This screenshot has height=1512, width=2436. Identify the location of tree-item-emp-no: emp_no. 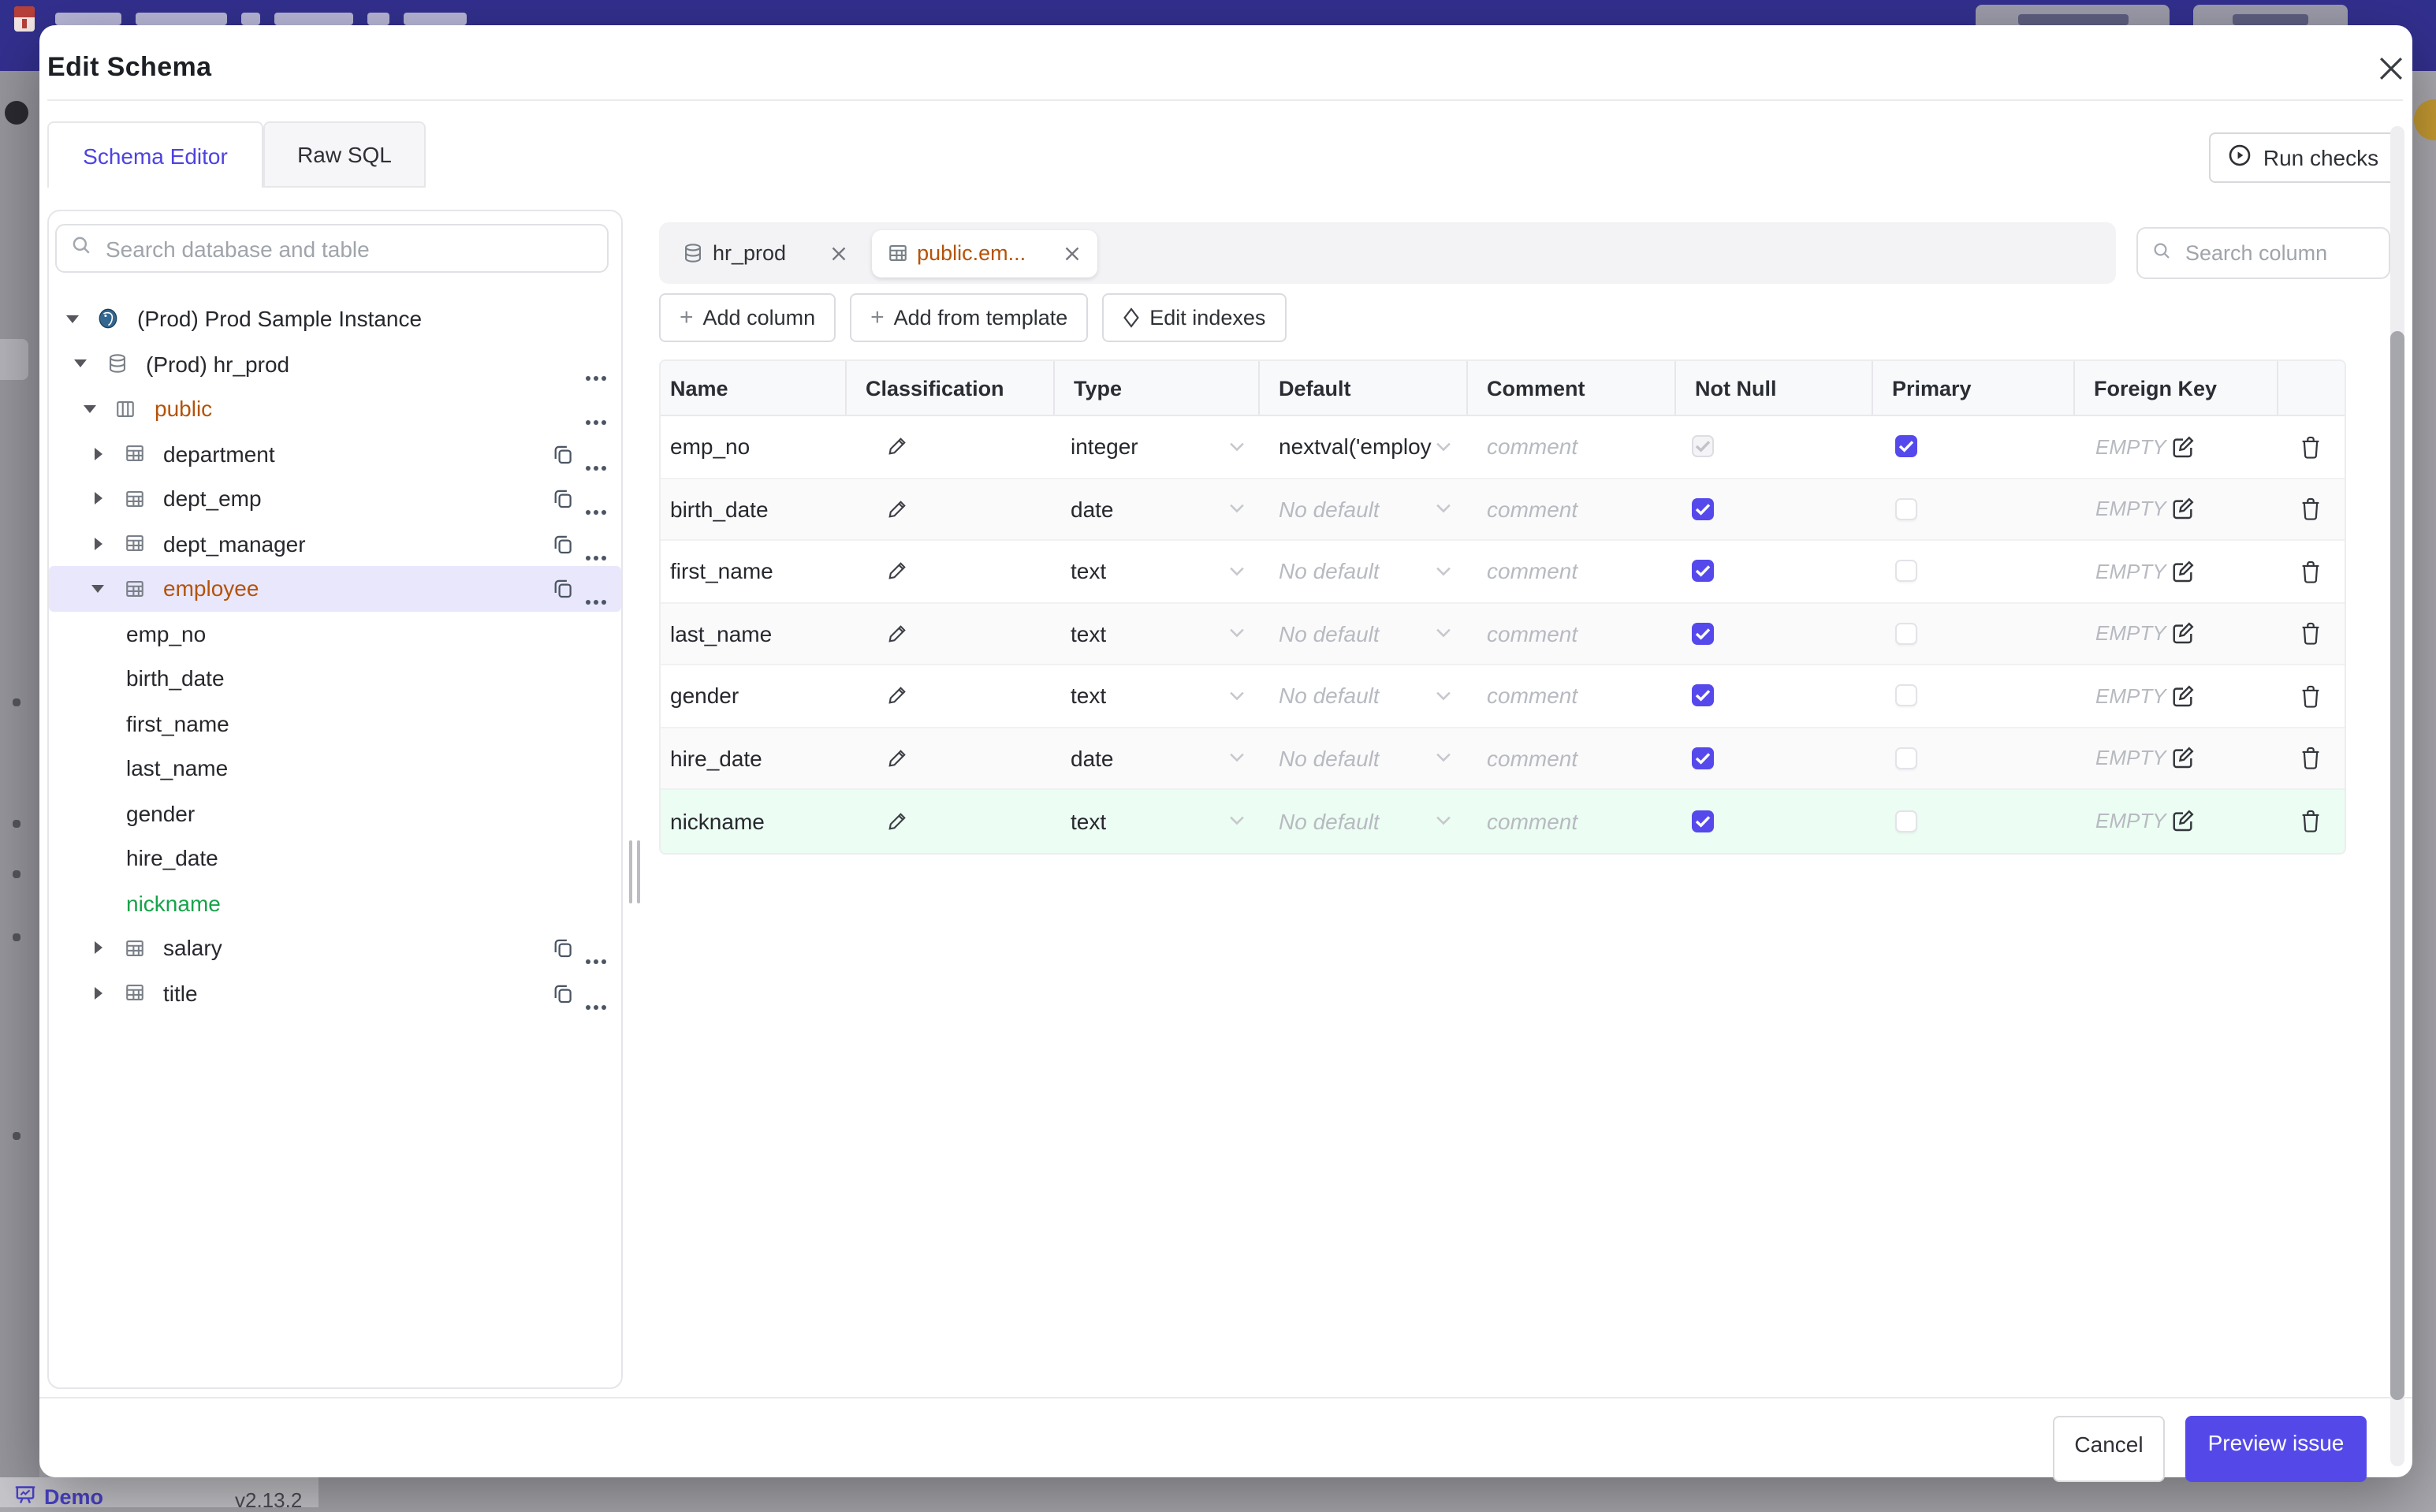
(335, 634).